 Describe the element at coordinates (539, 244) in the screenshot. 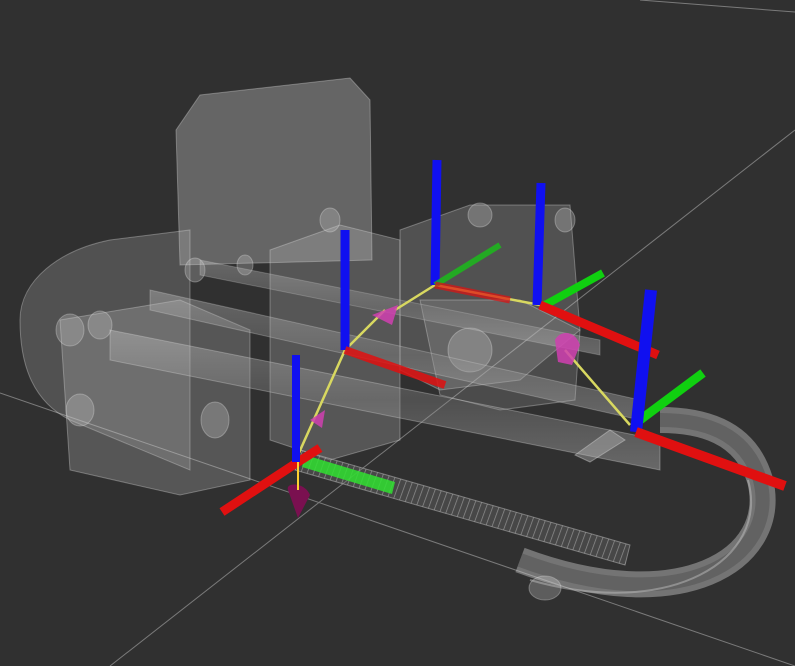

I see `frame-3-z-axis` at that location.